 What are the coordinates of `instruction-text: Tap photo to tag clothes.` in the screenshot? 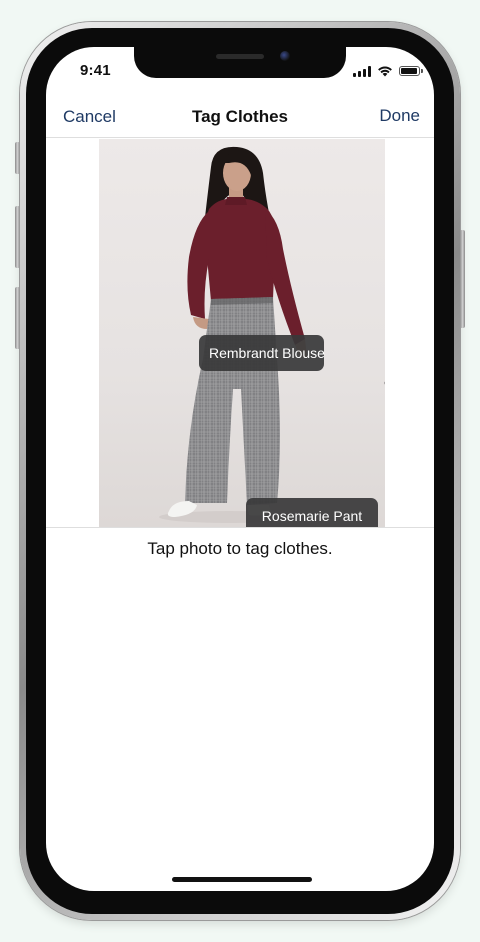 It's located at (240, 548).